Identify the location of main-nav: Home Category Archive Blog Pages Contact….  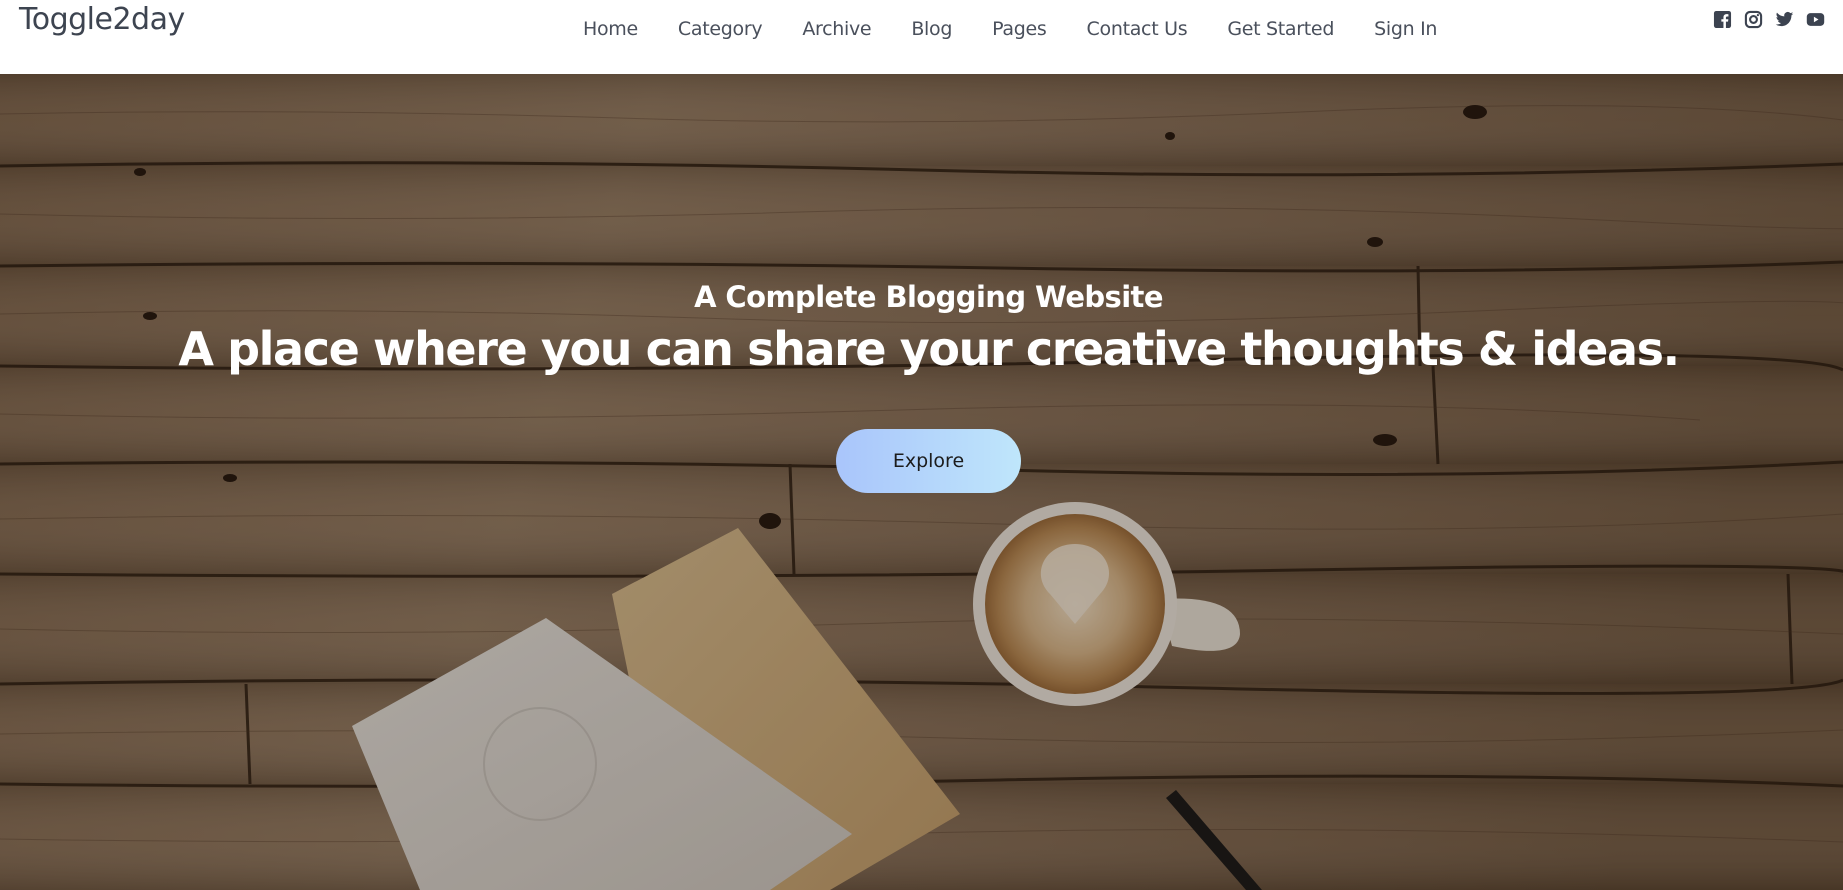
(1030, 29).